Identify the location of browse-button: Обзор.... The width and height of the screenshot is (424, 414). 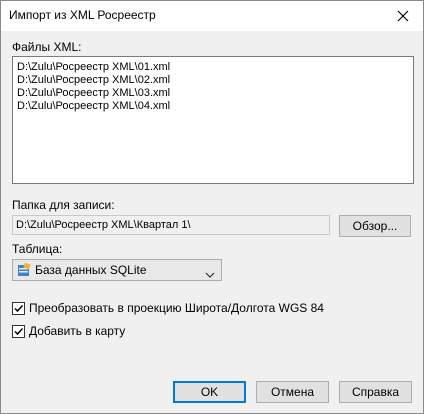
(375, 226).